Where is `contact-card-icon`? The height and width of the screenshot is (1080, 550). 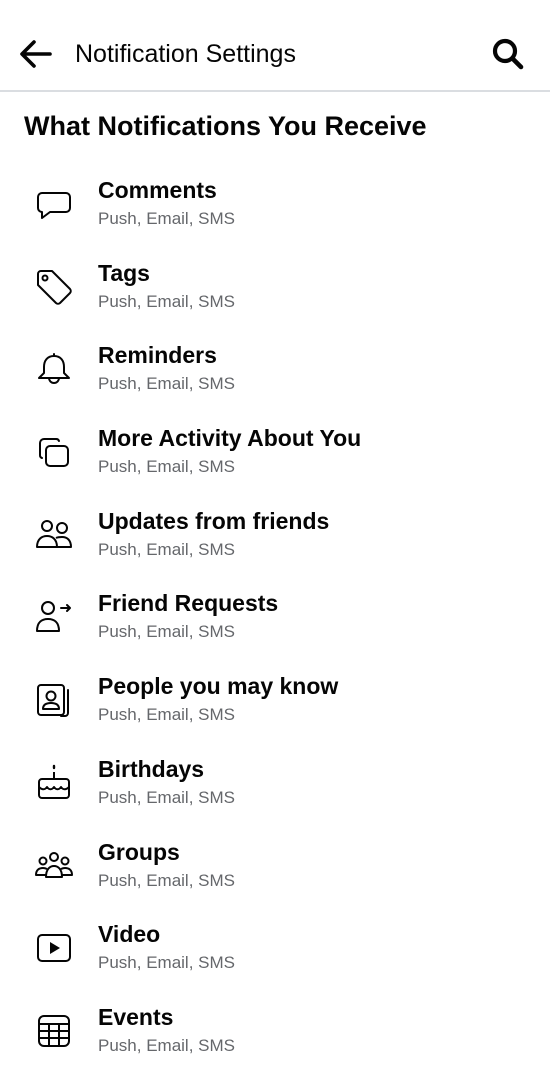
contact-card-icon is located at coordinates (54, 700).